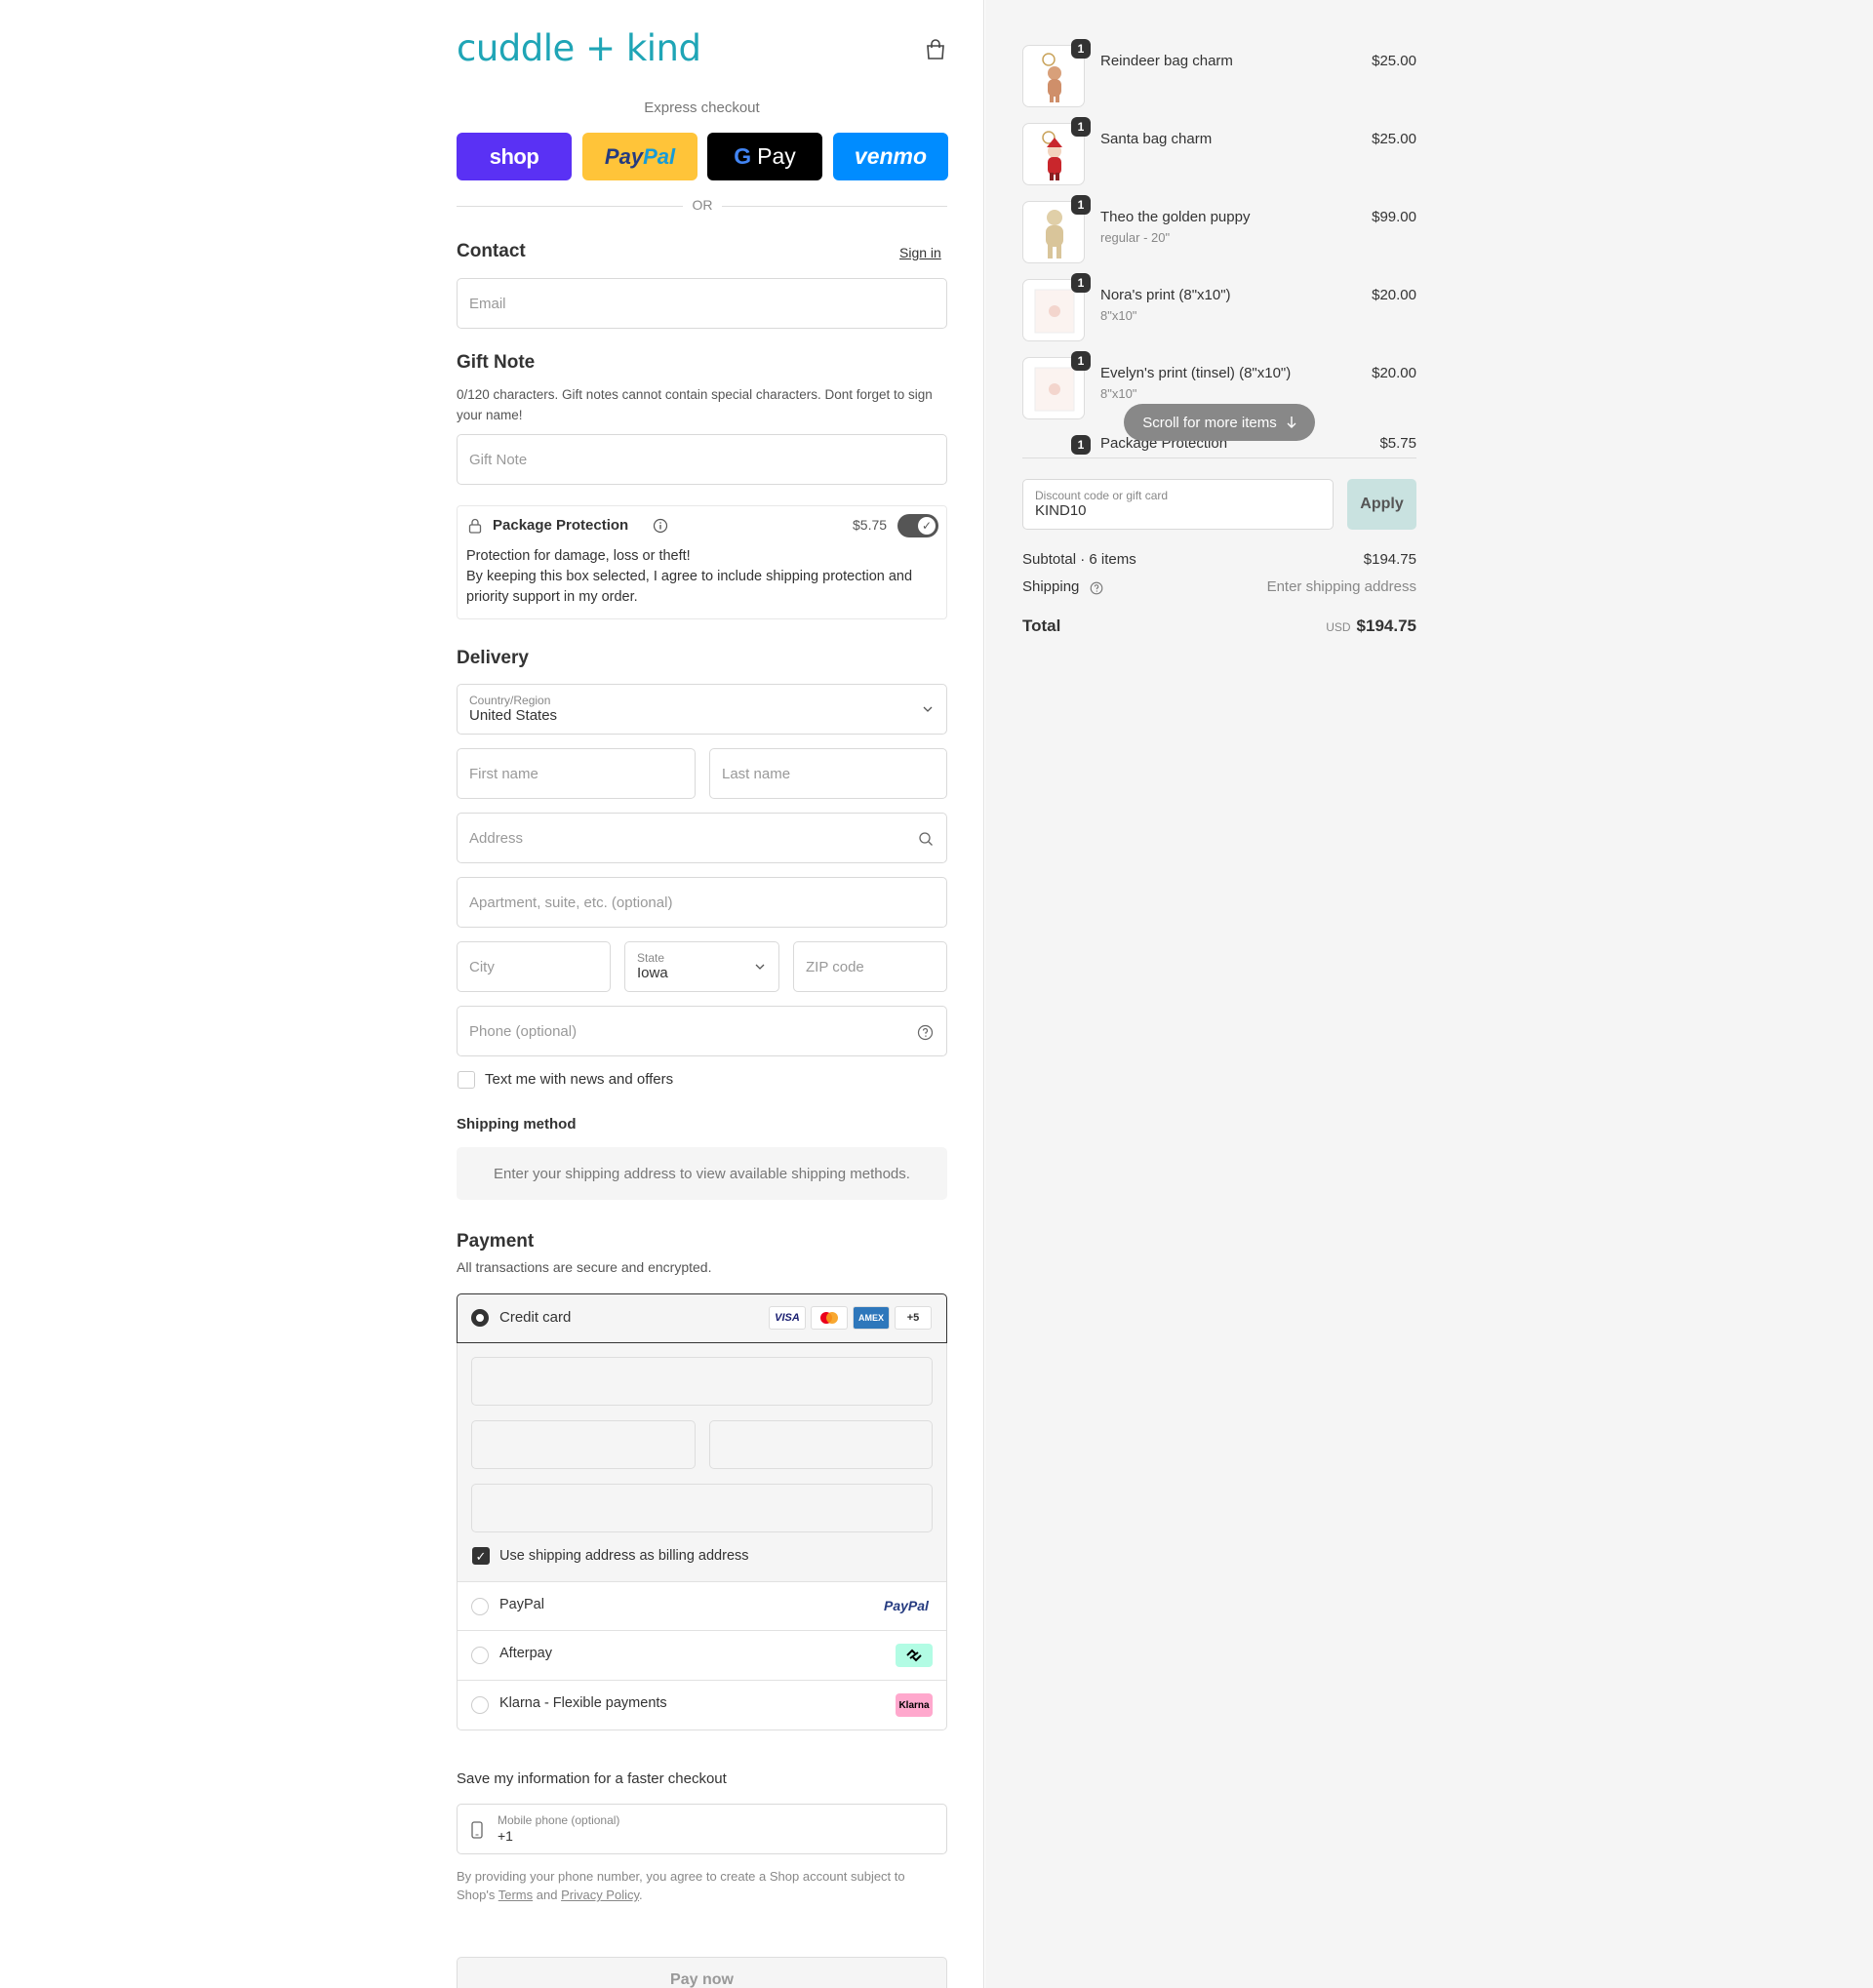 This screenshot has height=1988, width=1873. I want to click on billing-same-label: Use shipping address as billing address, so click(624, 1556).